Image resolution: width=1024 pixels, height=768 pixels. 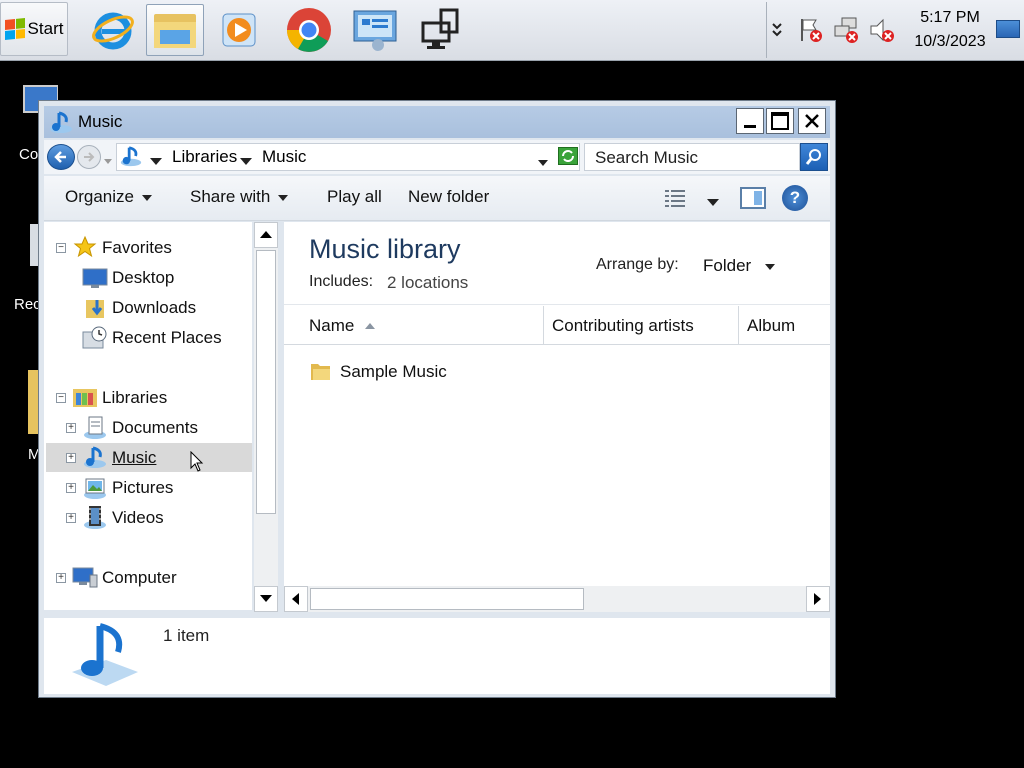 I want to click on window-title-bar, so click(x=437, y=122).